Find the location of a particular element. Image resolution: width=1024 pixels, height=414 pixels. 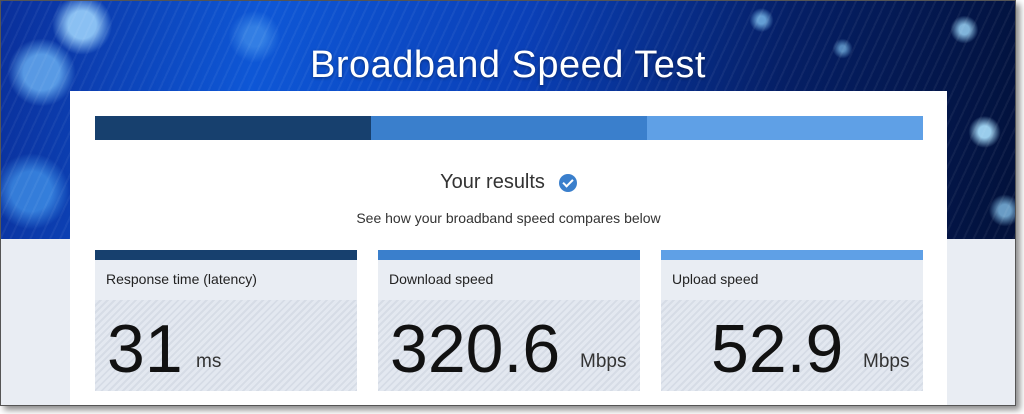

check-circle-icon is located at coordinates (567, 182).